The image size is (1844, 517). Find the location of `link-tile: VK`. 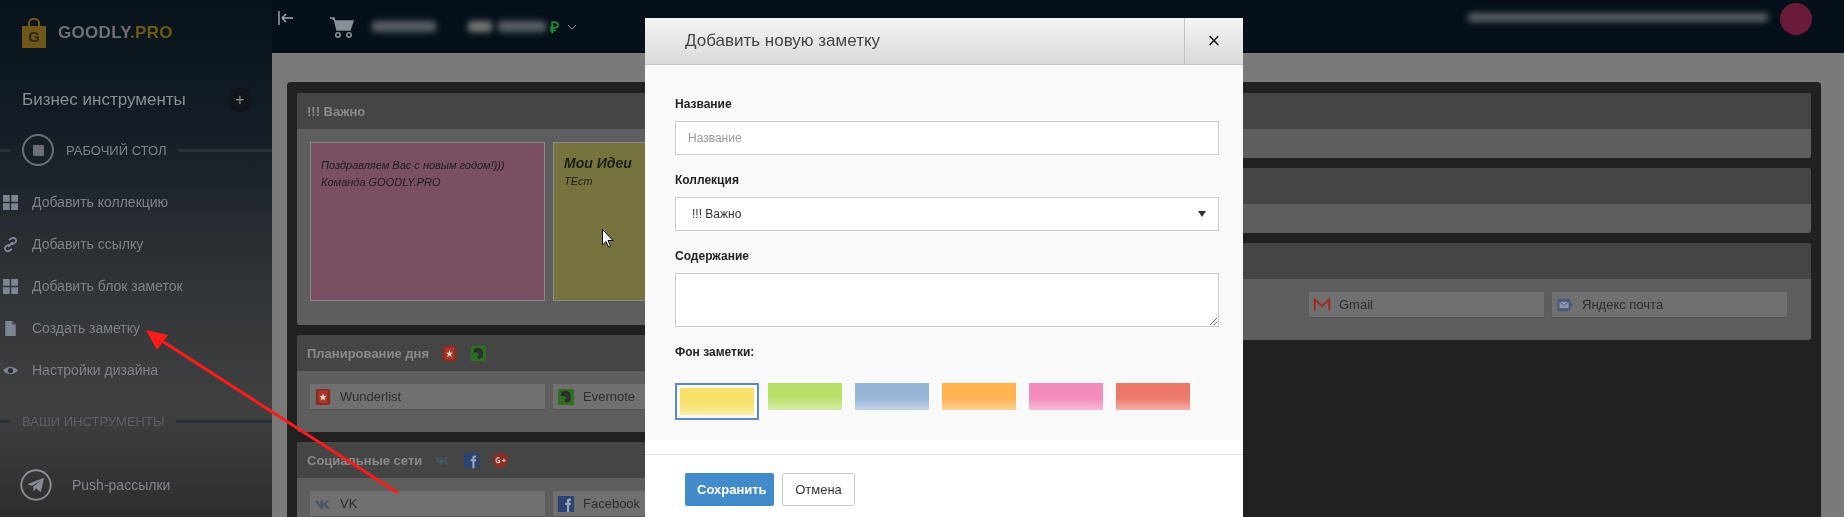

link-tile: VK is located at coordinates (427, 503).